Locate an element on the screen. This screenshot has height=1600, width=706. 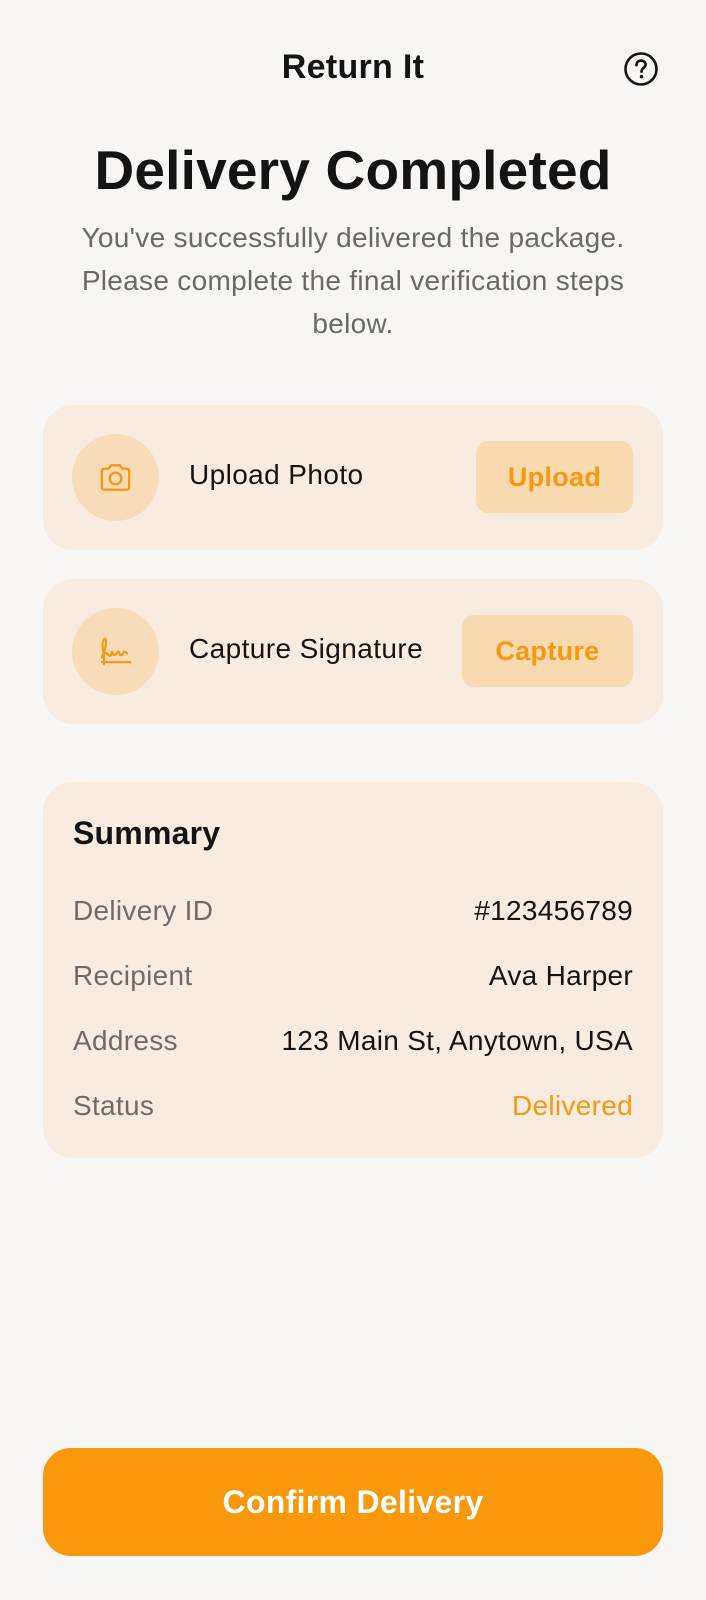
upload-photo-card: Upload Photo Upload is located at coordinates (353, 477).